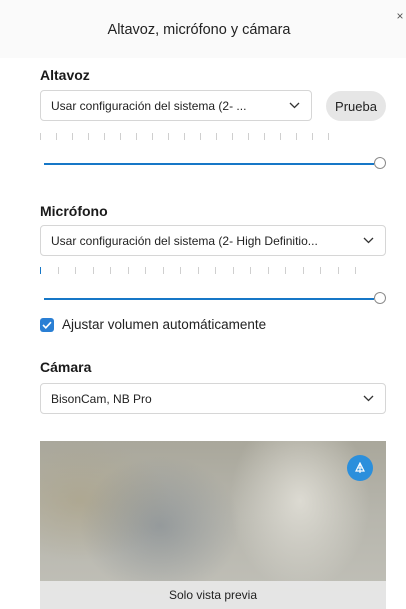 The image size is (406, 609). What do you see at coordinates (213, 595) in the screenshot?
I see `preview-caption: Solo vista previa` at bounding box center [213, 595].